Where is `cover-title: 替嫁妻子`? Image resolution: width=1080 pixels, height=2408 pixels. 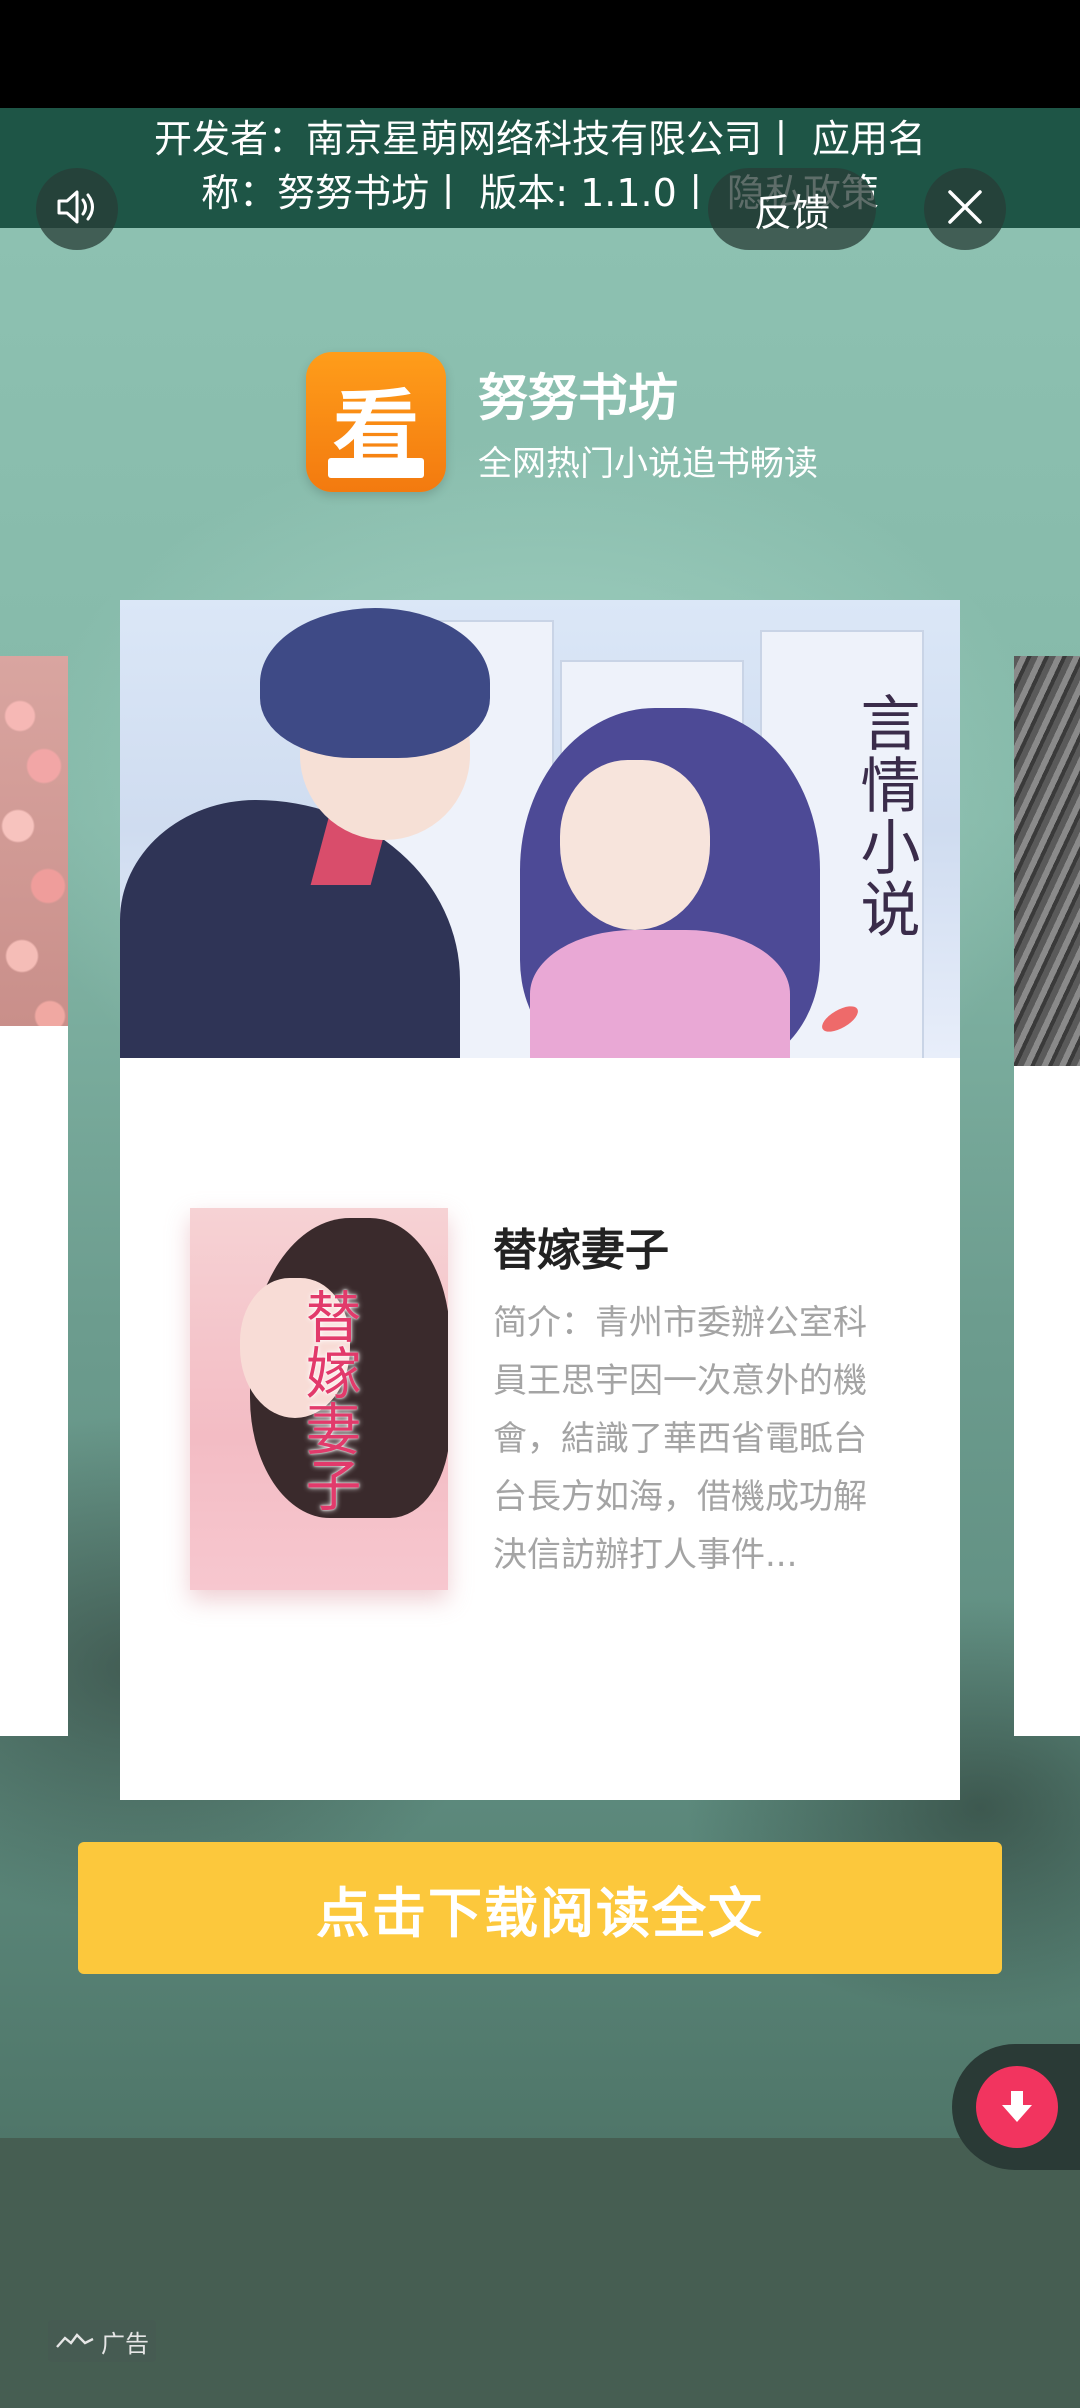
cover-title: 替嫁妻子 is located at coordinates (328, 1400).